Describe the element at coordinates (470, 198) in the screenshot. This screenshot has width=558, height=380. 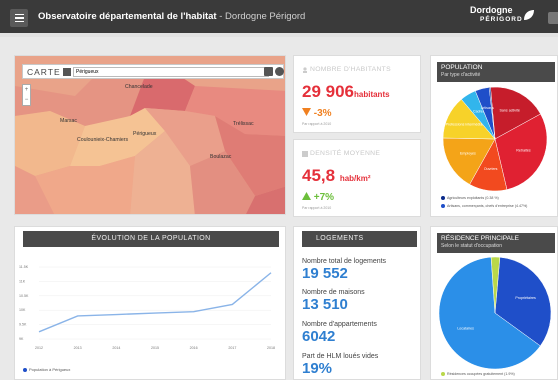
I see `legend-item: Agriculteurs exploitants (0.38 %)` at that location.